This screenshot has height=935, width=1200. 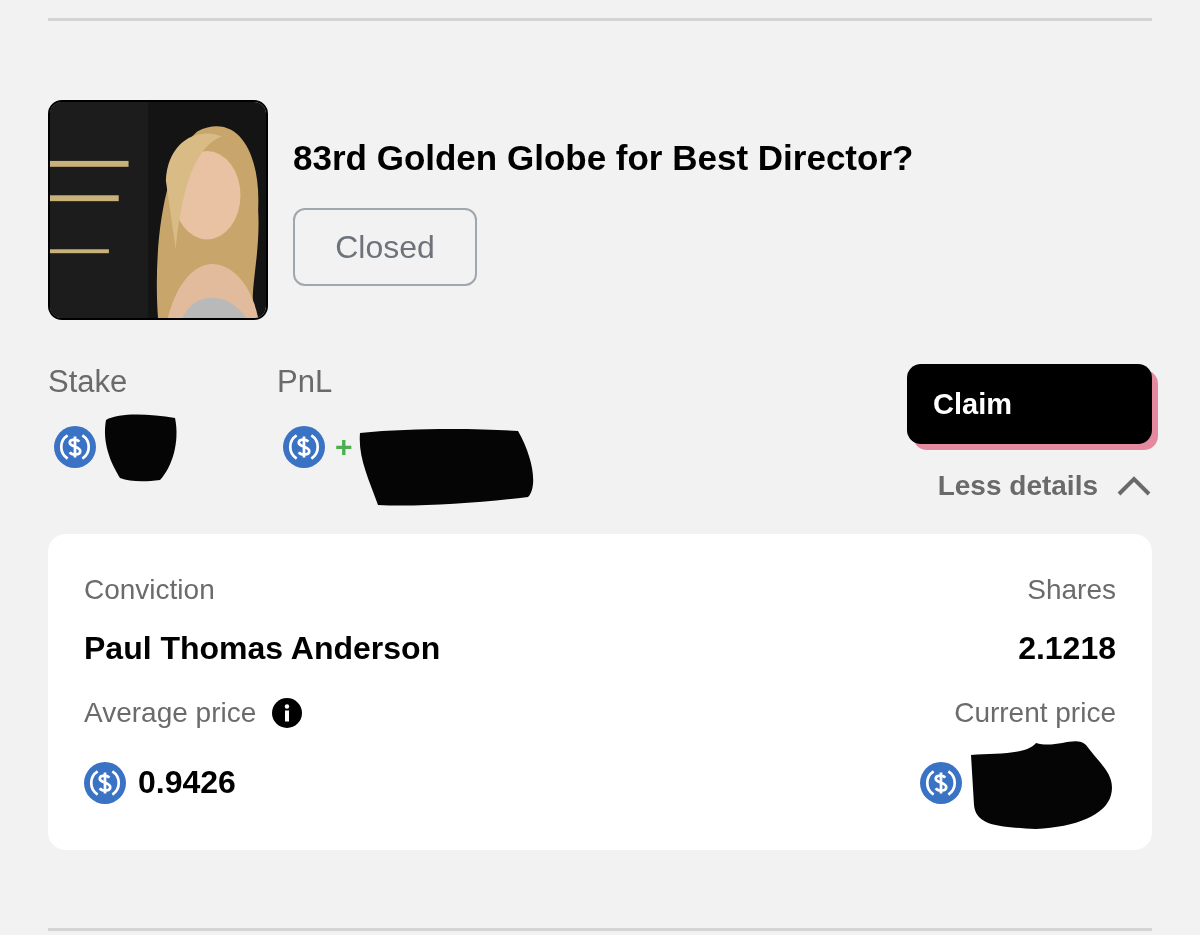 I want to click on conviction-label: Conviction, so click(x=149, y=590).